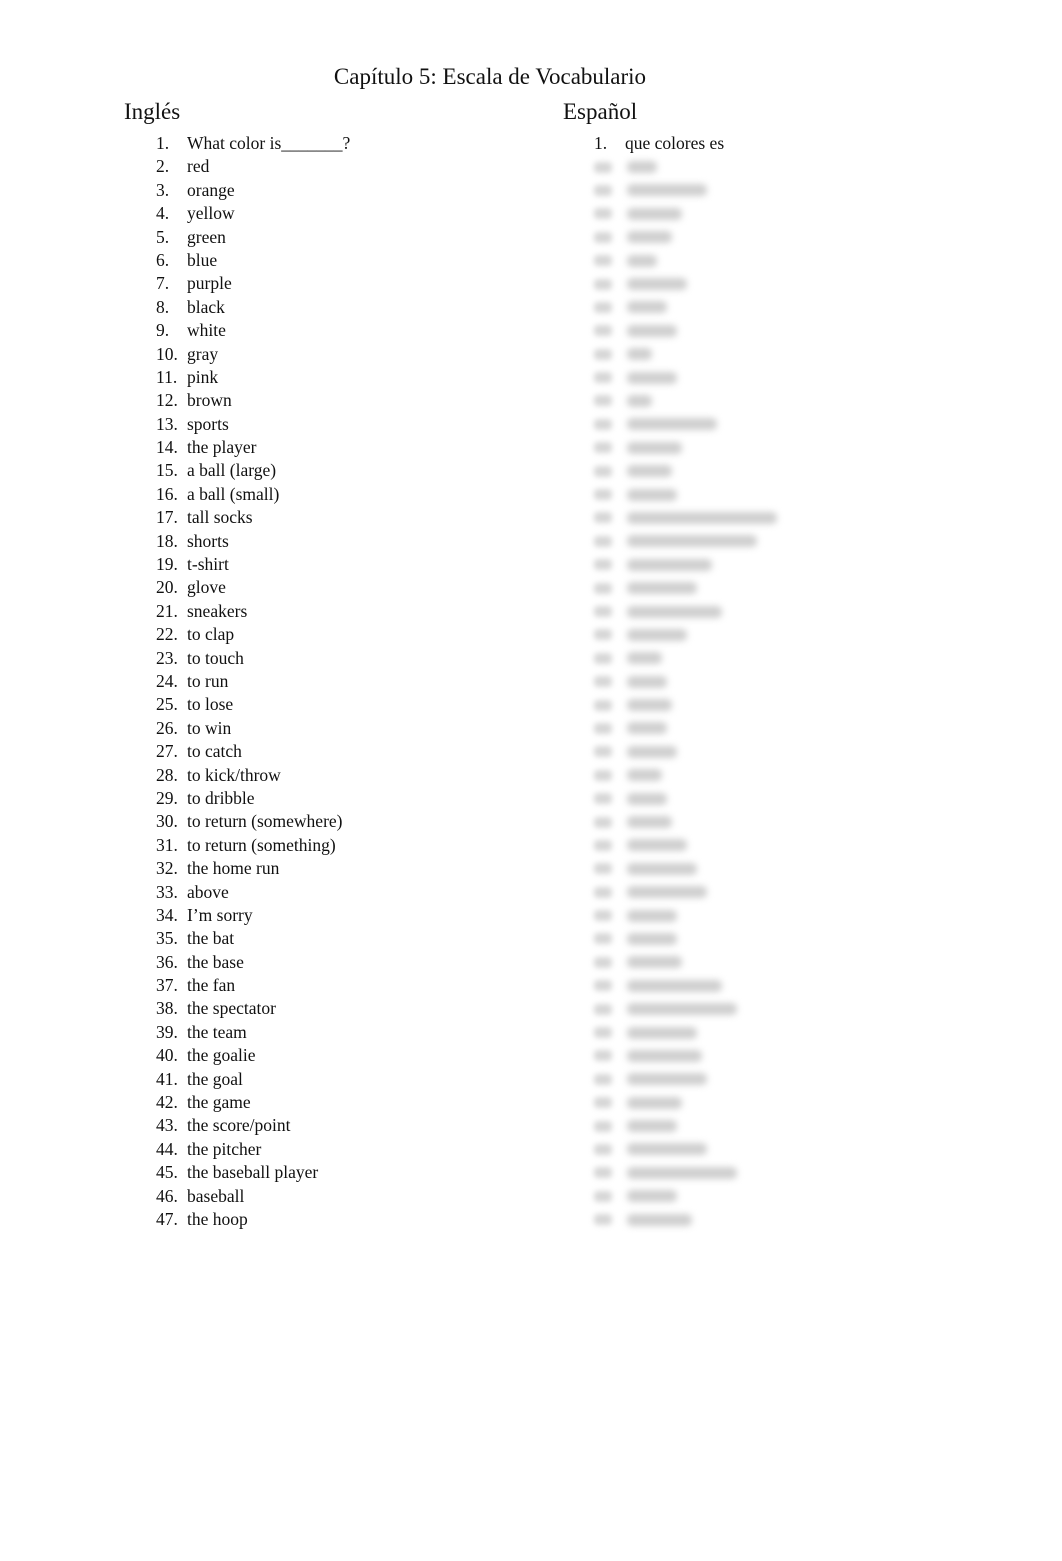  I want to click on item-number: 12., so click(167, 400).